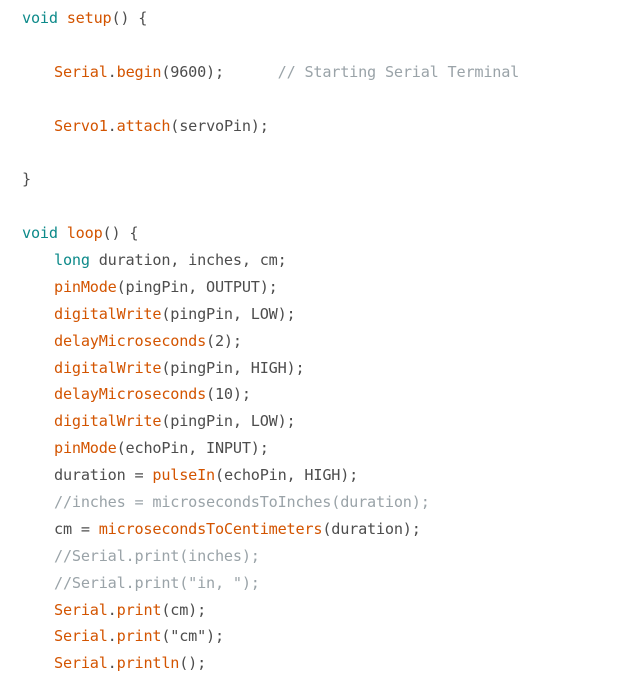 The height and width of the screenshot is (685, 636). I want to click on code-line: duration = pulseIn(echoPin, HIGH);, so click(318, 475).